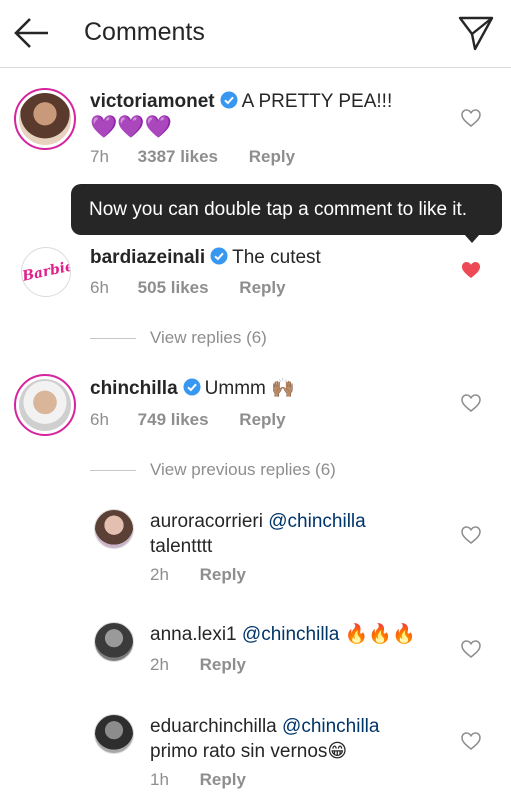 The height and width of the screenshot is (800, 511). Describe the element at coordinates (152, 101) in the screenshot. I see `comment-username: victoriamonet` at that location.